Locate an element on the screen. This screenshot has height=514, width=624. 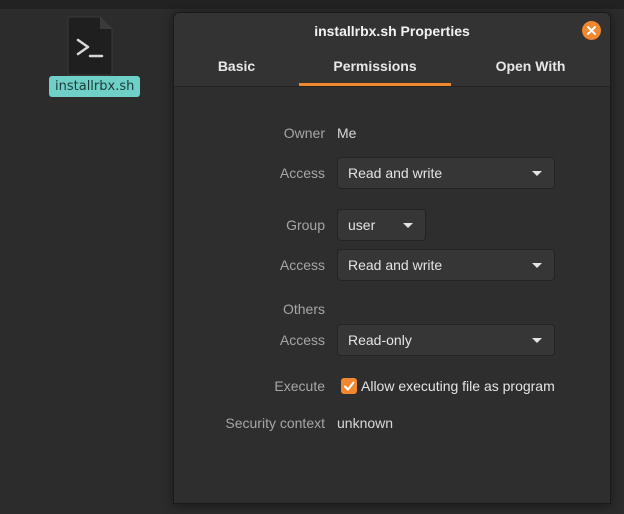
security-context-label: Security context is located at coordinates (275, 423).